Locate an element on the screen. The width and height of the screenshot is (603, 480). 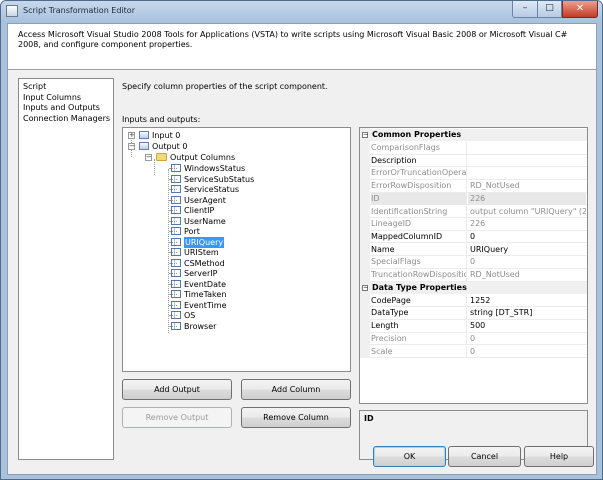
tree-node-column: ServerIP is located at coordinates (193, 273).